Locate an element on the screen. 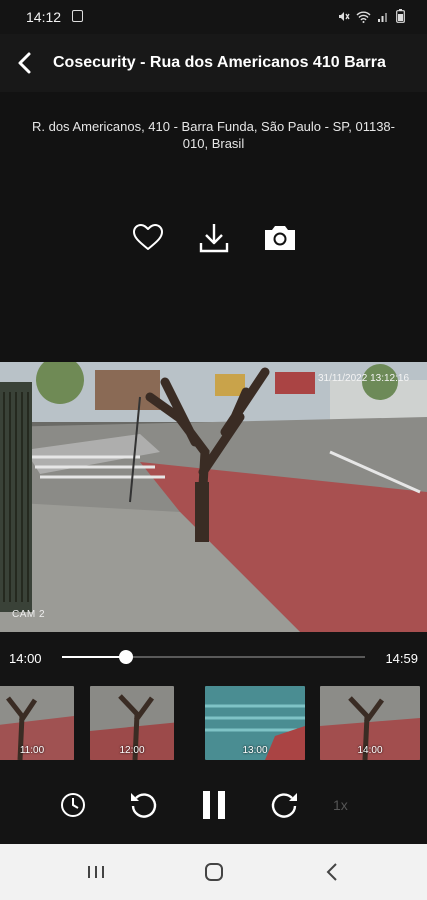  thumbnail-strip: 11:00 12:00 13:00 14:00 is located at coordinates (213, 724).